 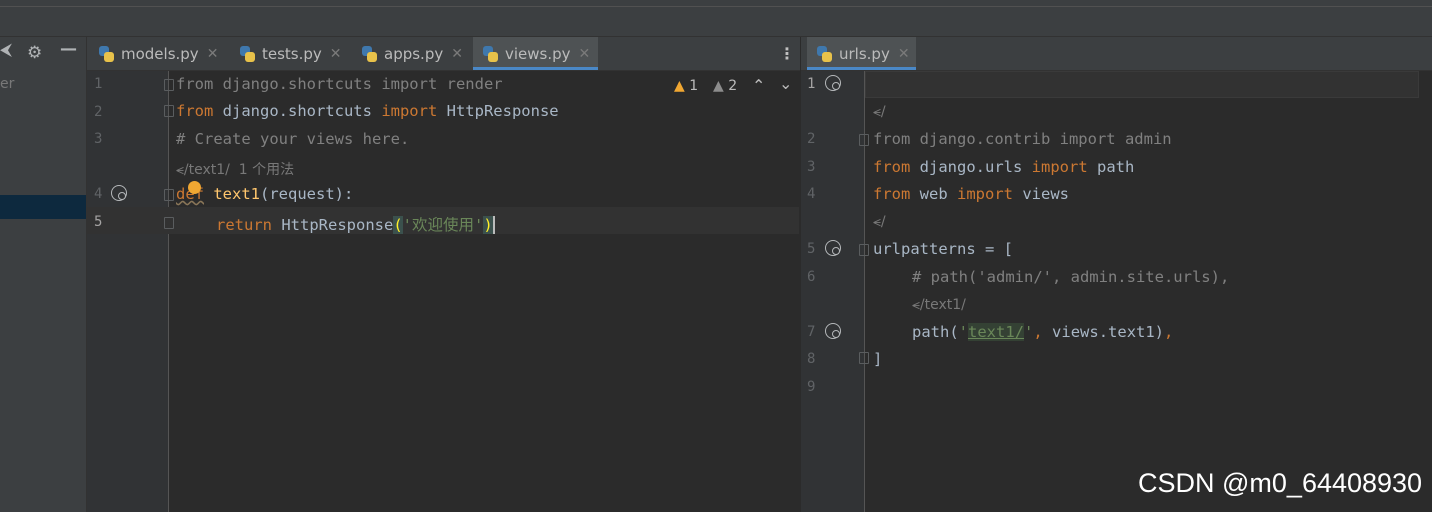 I want to click on tab-label: apps.py, so click(x=414, y=53).